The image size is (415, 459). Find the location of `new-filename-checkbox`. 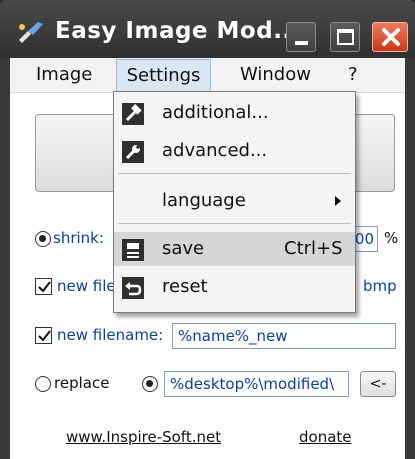

new-filename-checkbox is located at coordinates (43, 335).